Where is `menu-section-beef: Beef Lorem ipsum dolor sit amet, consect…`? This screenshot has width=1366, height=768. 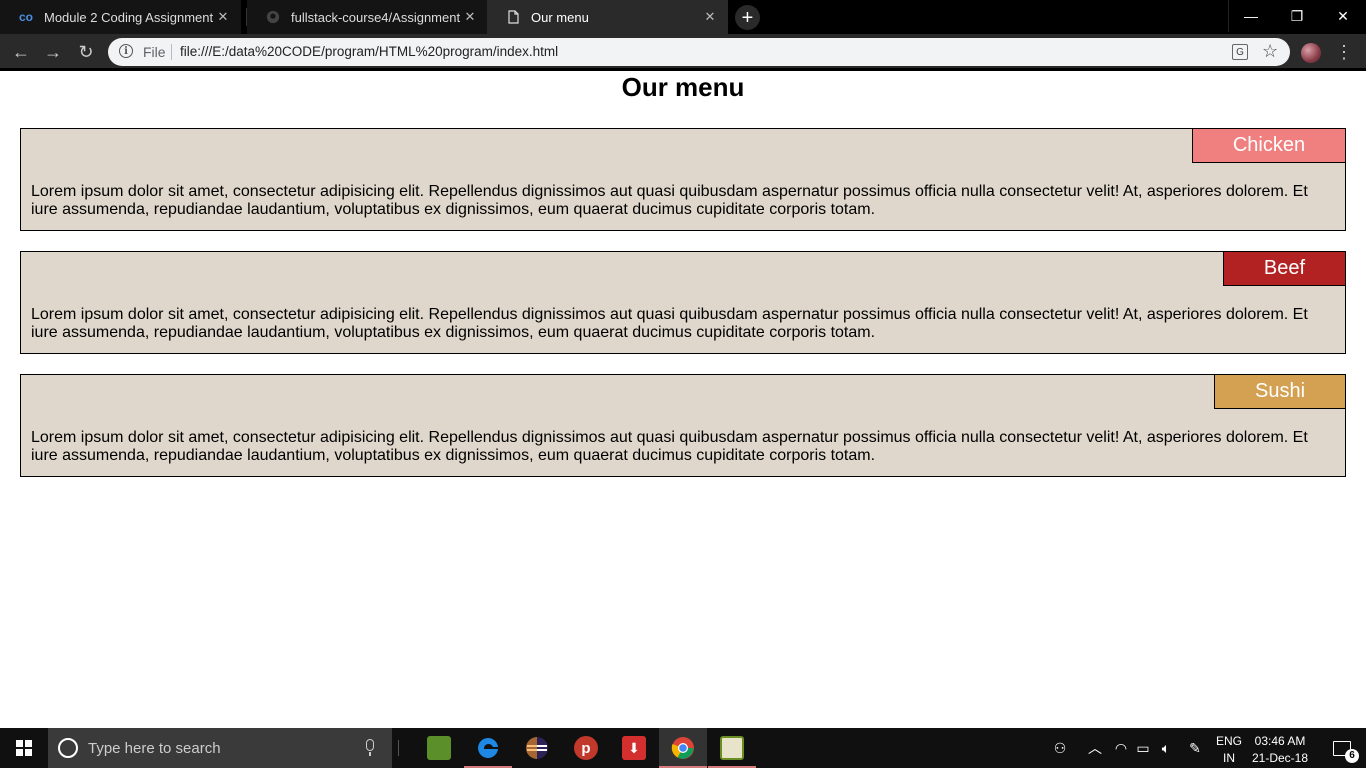
menu-section-beef: Beef Lorem ipsum dolor sit amet, consect… is located at coordinates (683, 302).